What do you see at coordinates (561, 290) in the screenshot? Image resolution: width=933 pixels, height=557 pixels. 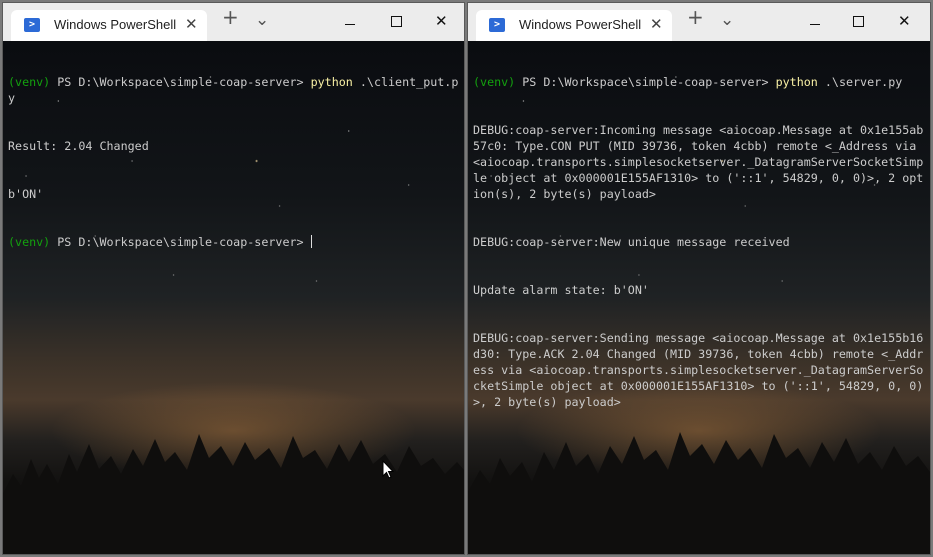 I see `terminal-line: Update alarm state: b'ON'` at bounding box center [561, 290].